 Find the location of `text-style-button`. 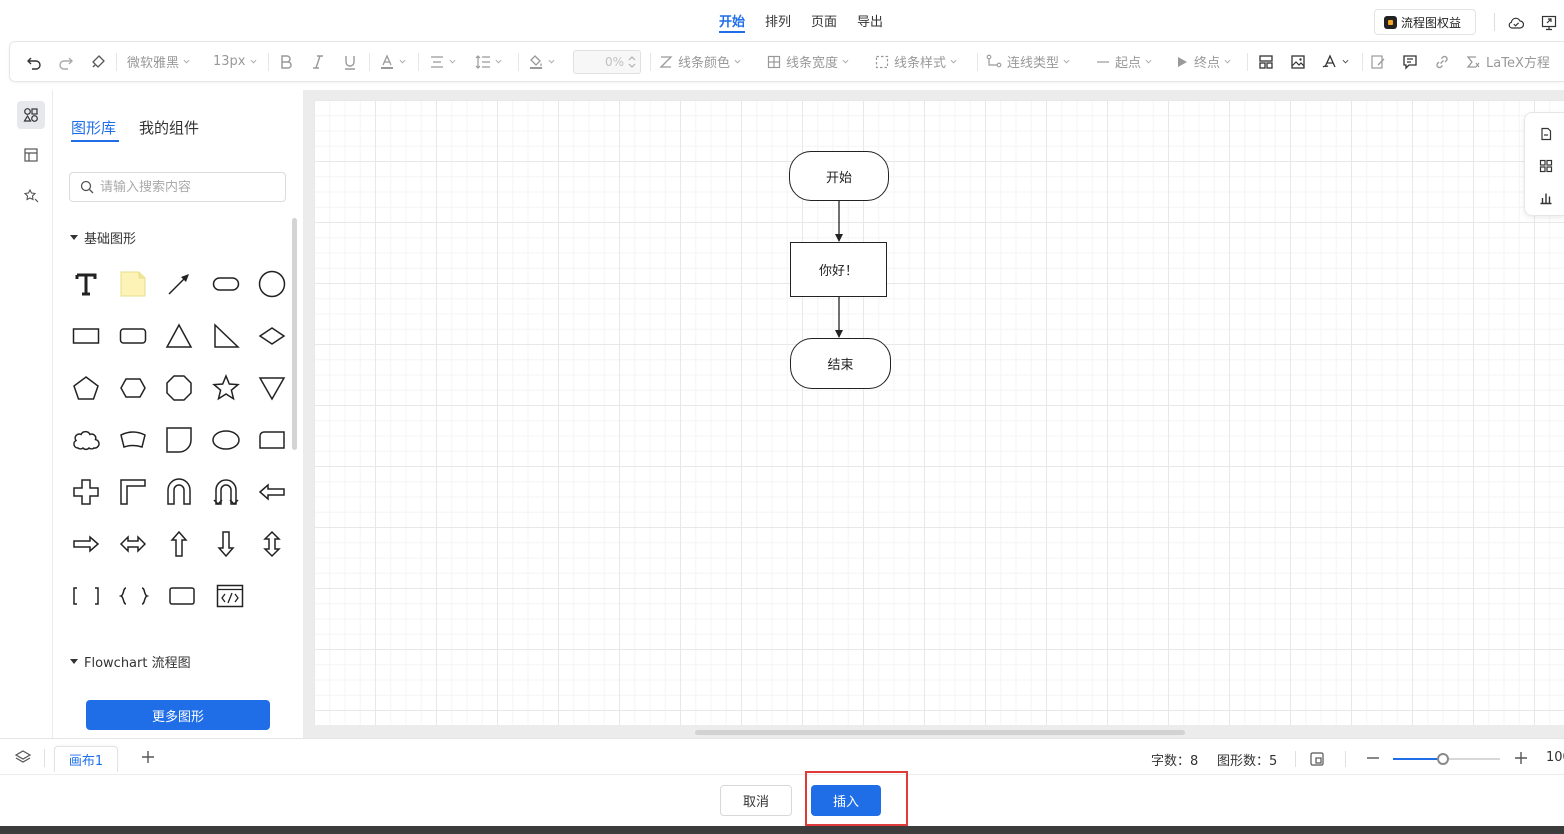

text-style-button is located at coordinates (1335, 61).